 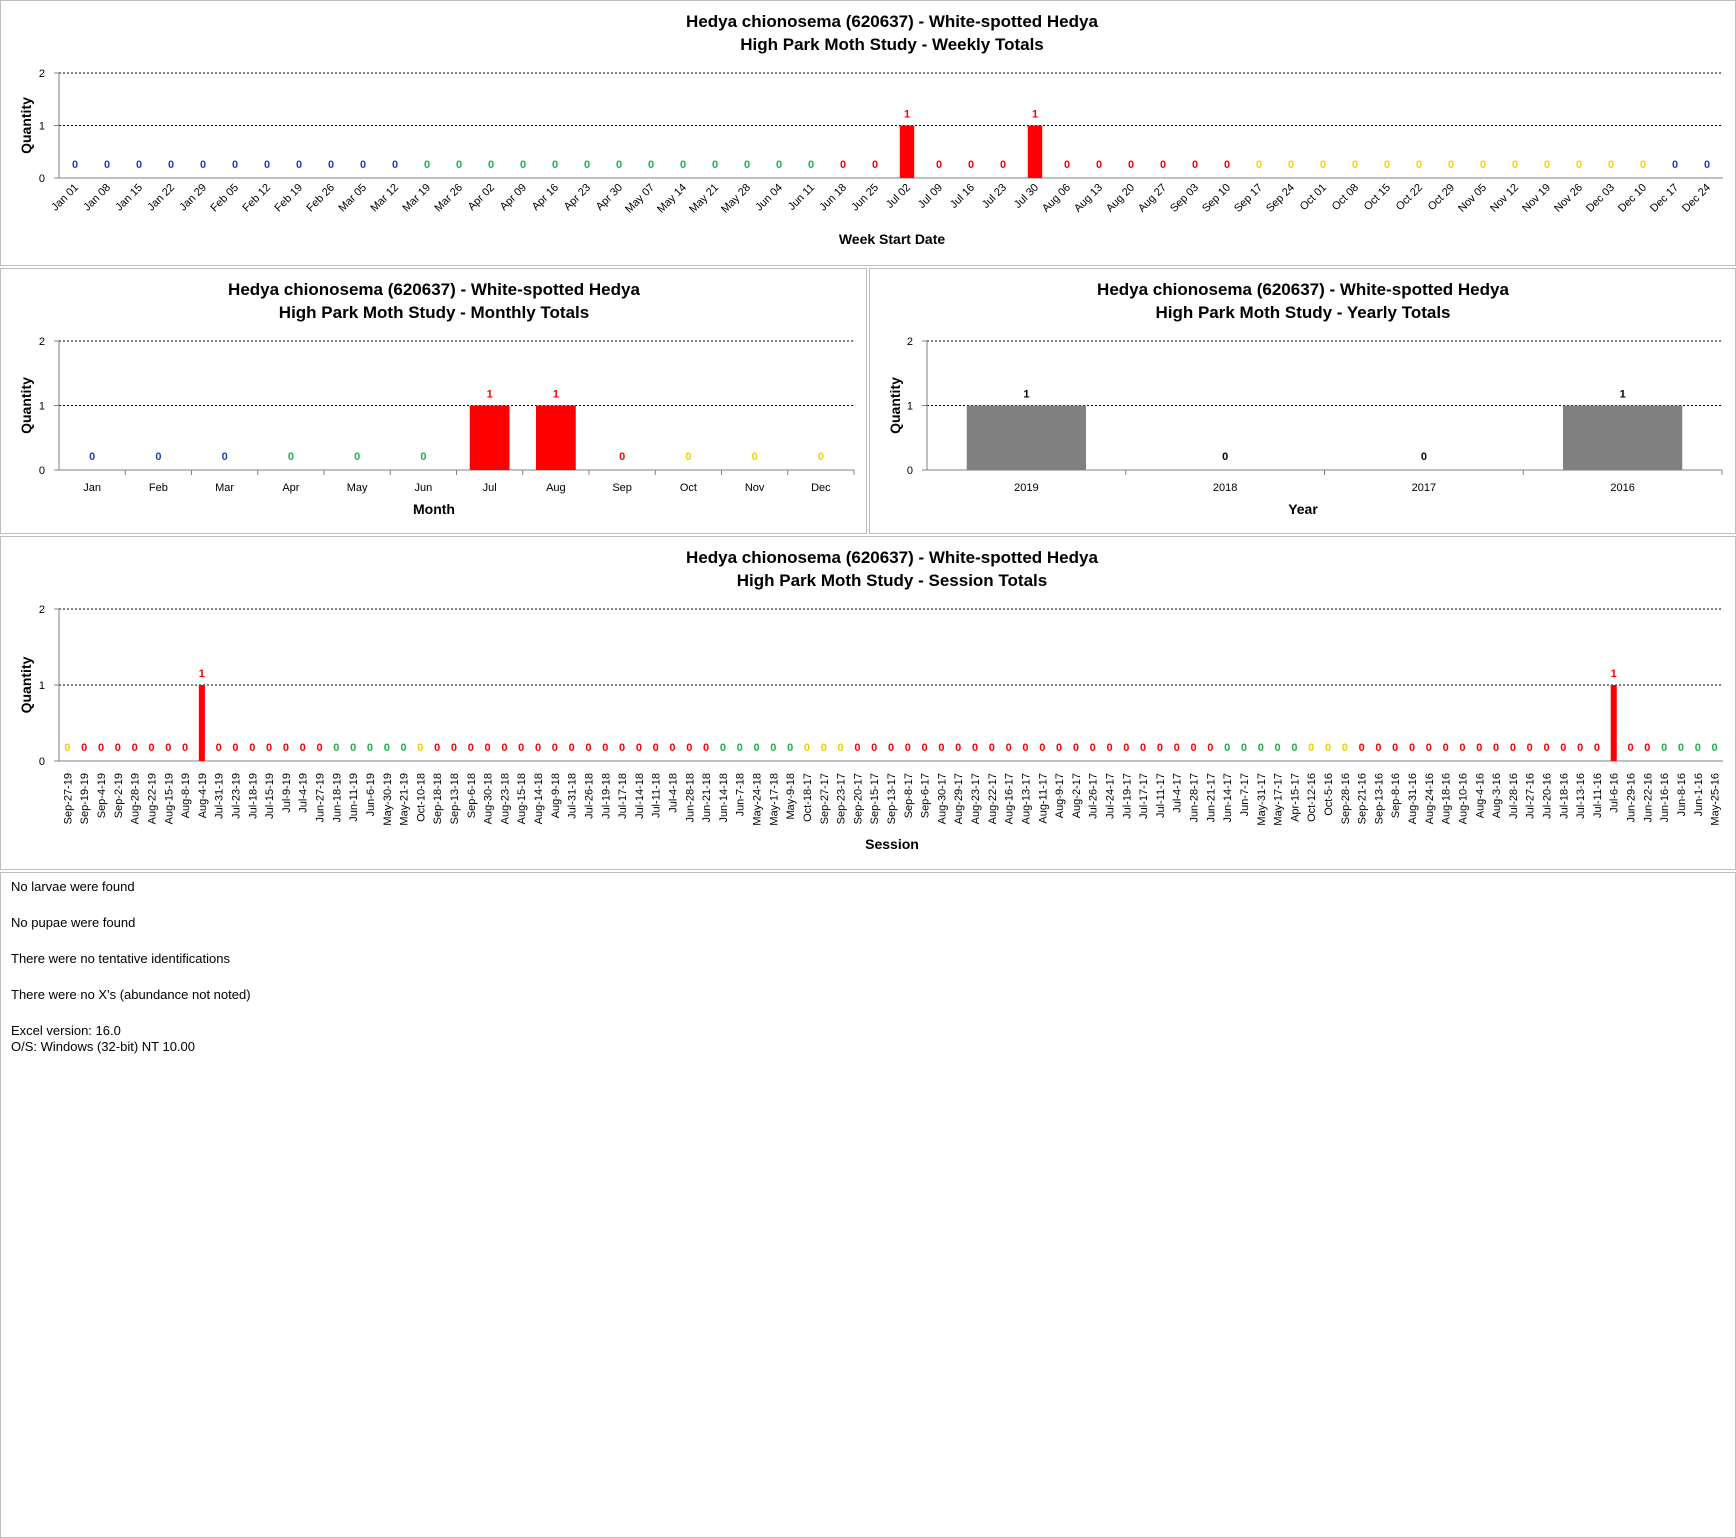 What do you see at coordinates (1144, 796) in the screenshot?
I see `x-tick-label: Jul-17-17` at bounding box center [1144, 796].